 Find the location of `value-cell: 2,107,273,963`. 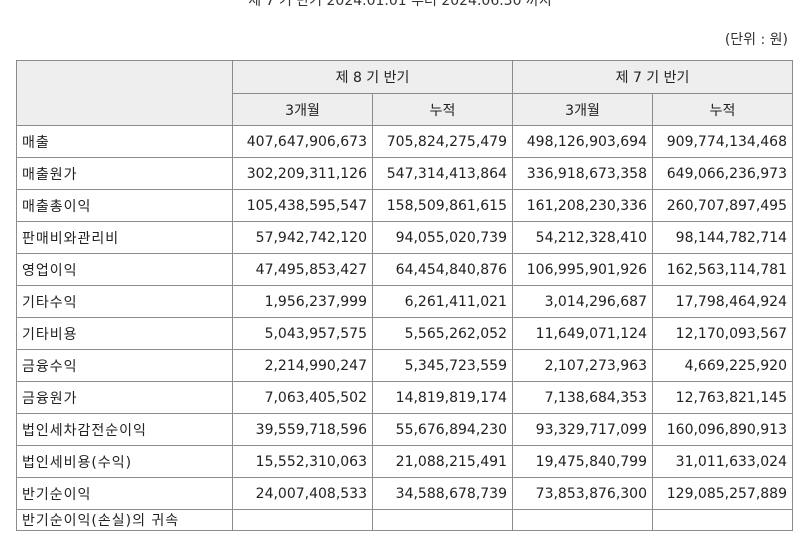

value-cell: 2,107,273,963 is located at coordinates (582, 365).